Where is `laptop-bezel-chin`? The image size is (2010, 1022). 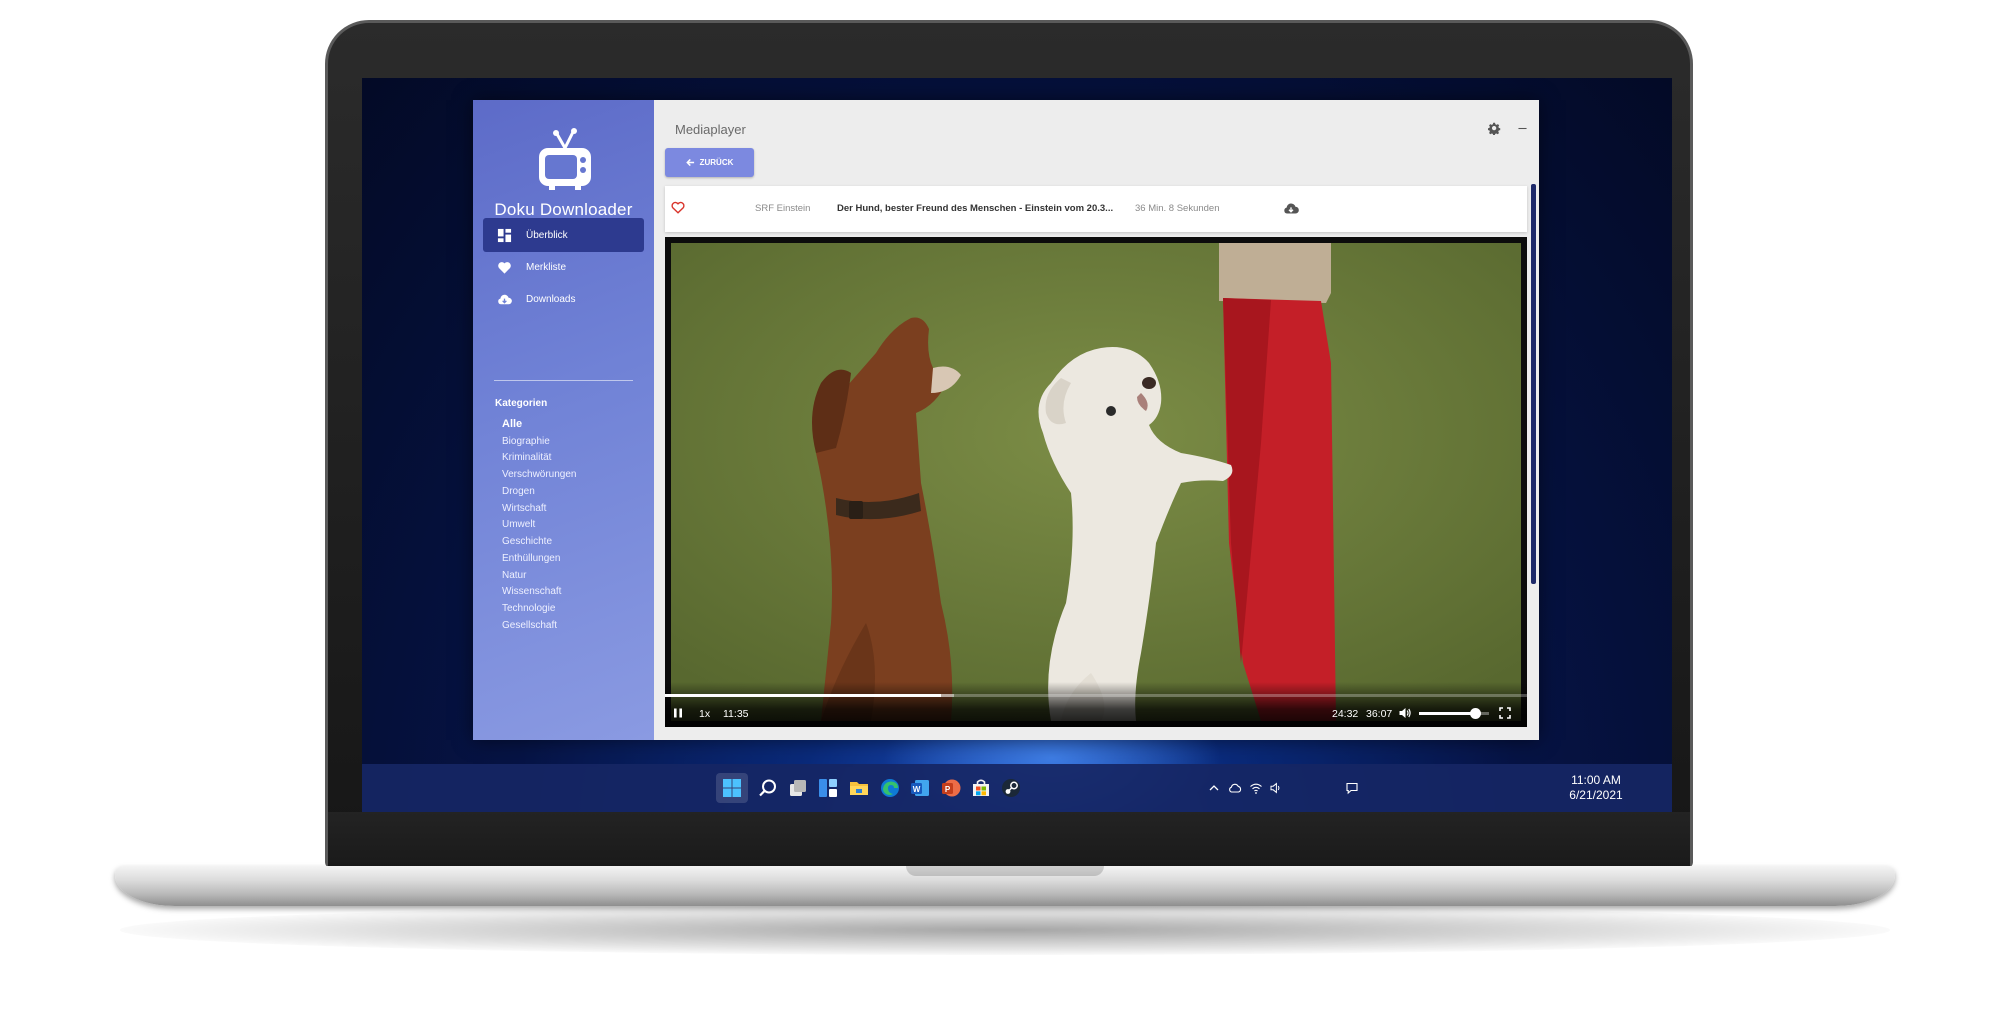
laptop-bezel-chin is located at coordinates (1009, 839).